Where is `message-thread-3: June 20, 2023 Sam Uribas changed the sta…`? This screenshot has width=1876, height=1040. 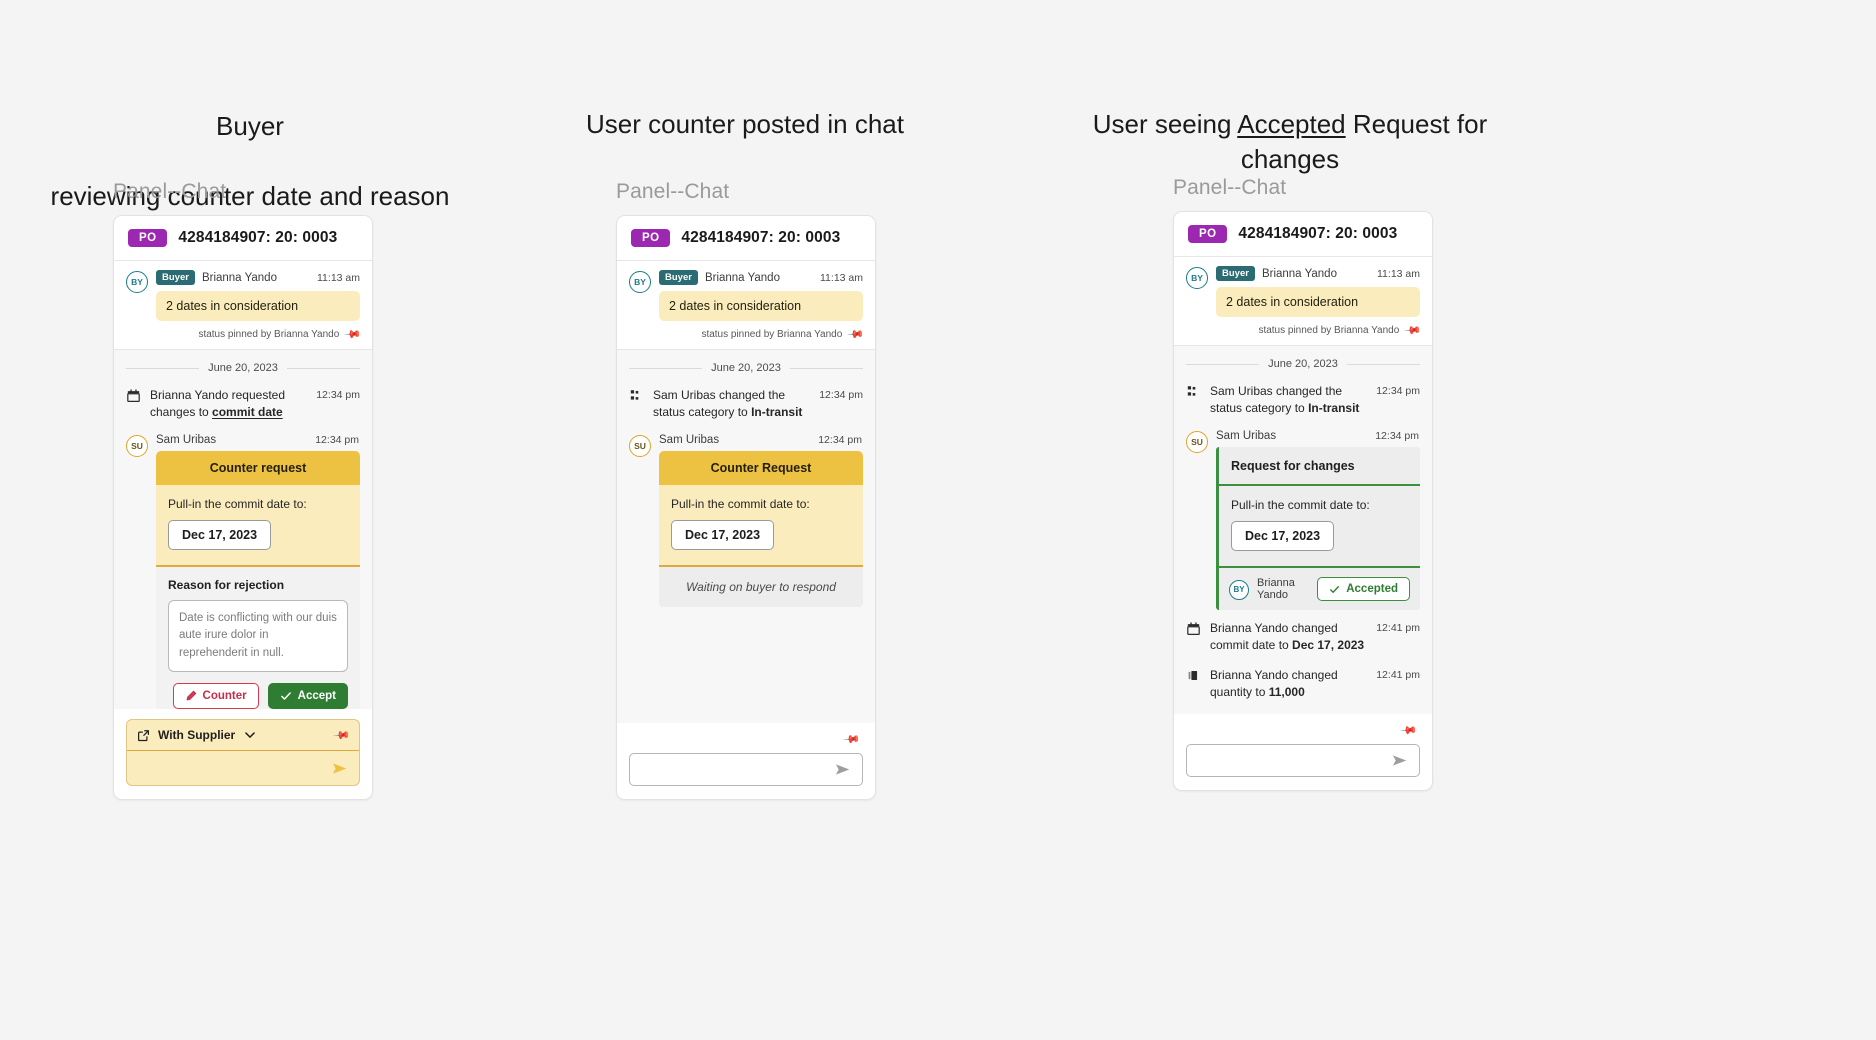
message-thread-3: June 20, 2023 Sam Uribas changed the sta… is located at coordinates (1303, 530).